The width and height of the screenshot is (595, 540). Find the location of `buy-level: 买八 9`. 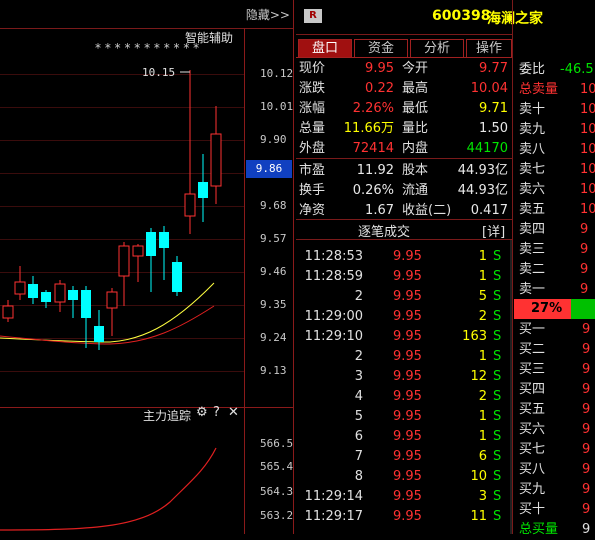

buy-level: 买八 9 is located at coordinates (554, 470).